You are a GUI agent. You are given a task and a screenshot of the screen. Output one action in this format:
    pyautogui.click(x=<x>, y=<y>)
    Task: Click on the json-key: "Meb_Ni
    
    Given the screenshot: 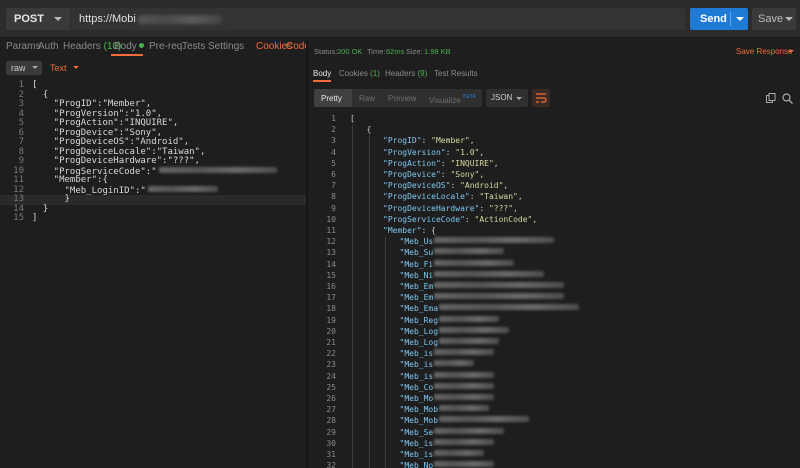 What is the action you would take?
    pyautogui.click(x=416, y=275)
    